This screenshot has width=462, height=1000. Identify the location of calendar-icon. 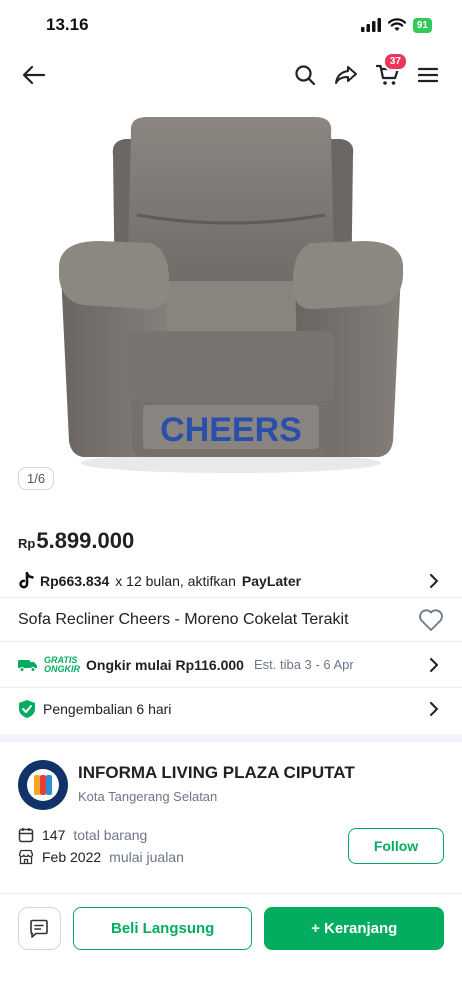
(26, 835).